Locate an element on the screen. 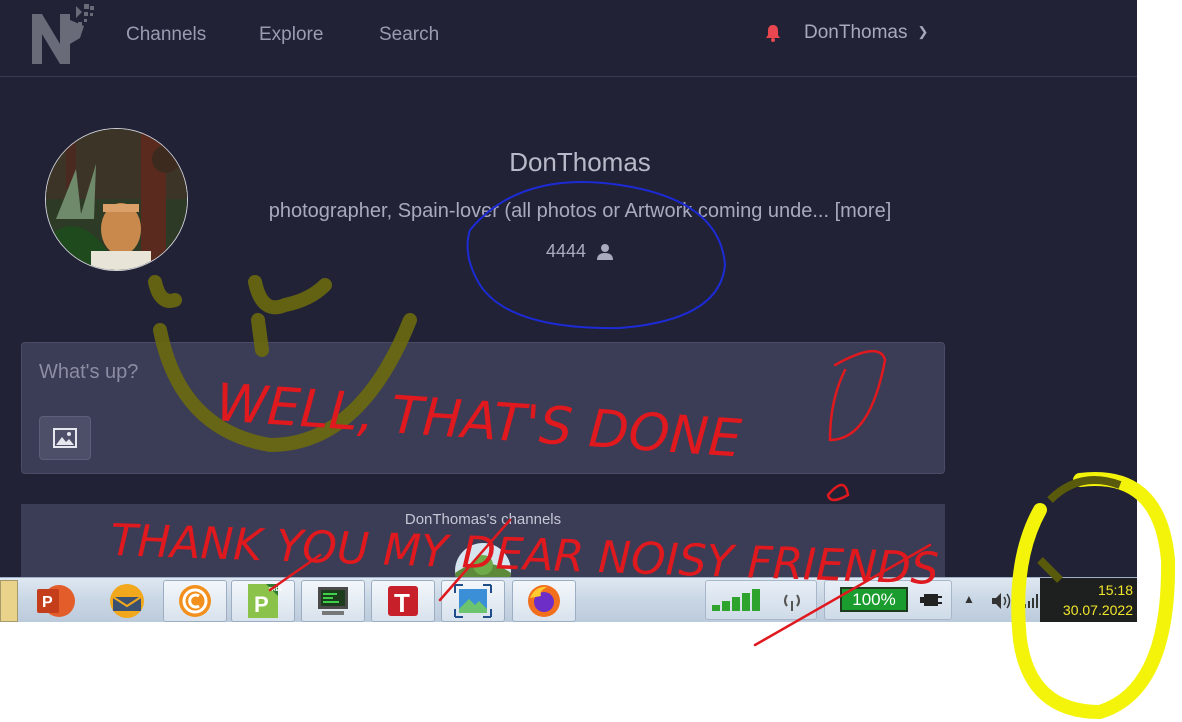  email-taskbar-button is located at coordinates (127, 601).